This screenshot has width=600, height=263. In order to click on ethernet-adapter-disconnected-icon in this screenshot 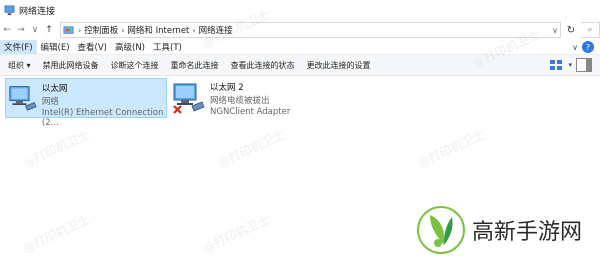, I will do `click(189, 98)`.